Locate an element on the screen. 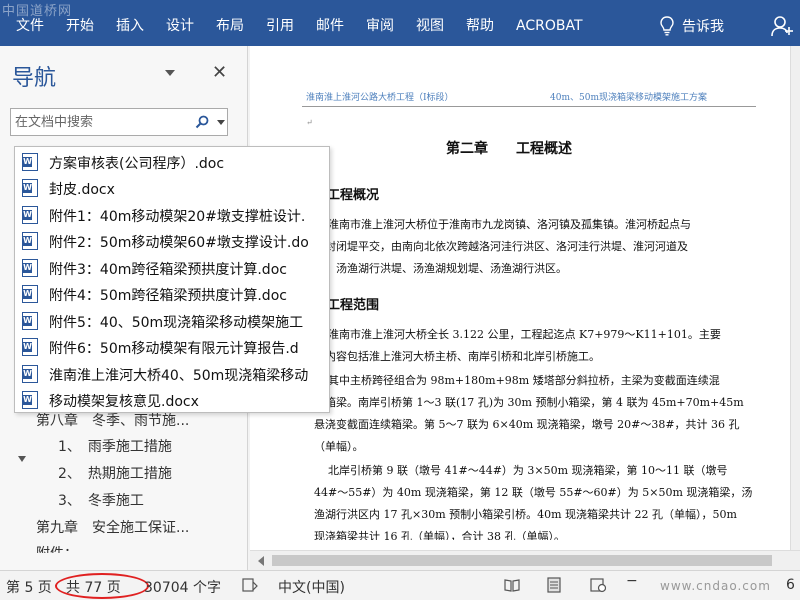 This screenshot has width=800, height=600. file-item: W 附件1：40m移动模架20#墩支撑桩设计. is located at coordinates (172, 215).